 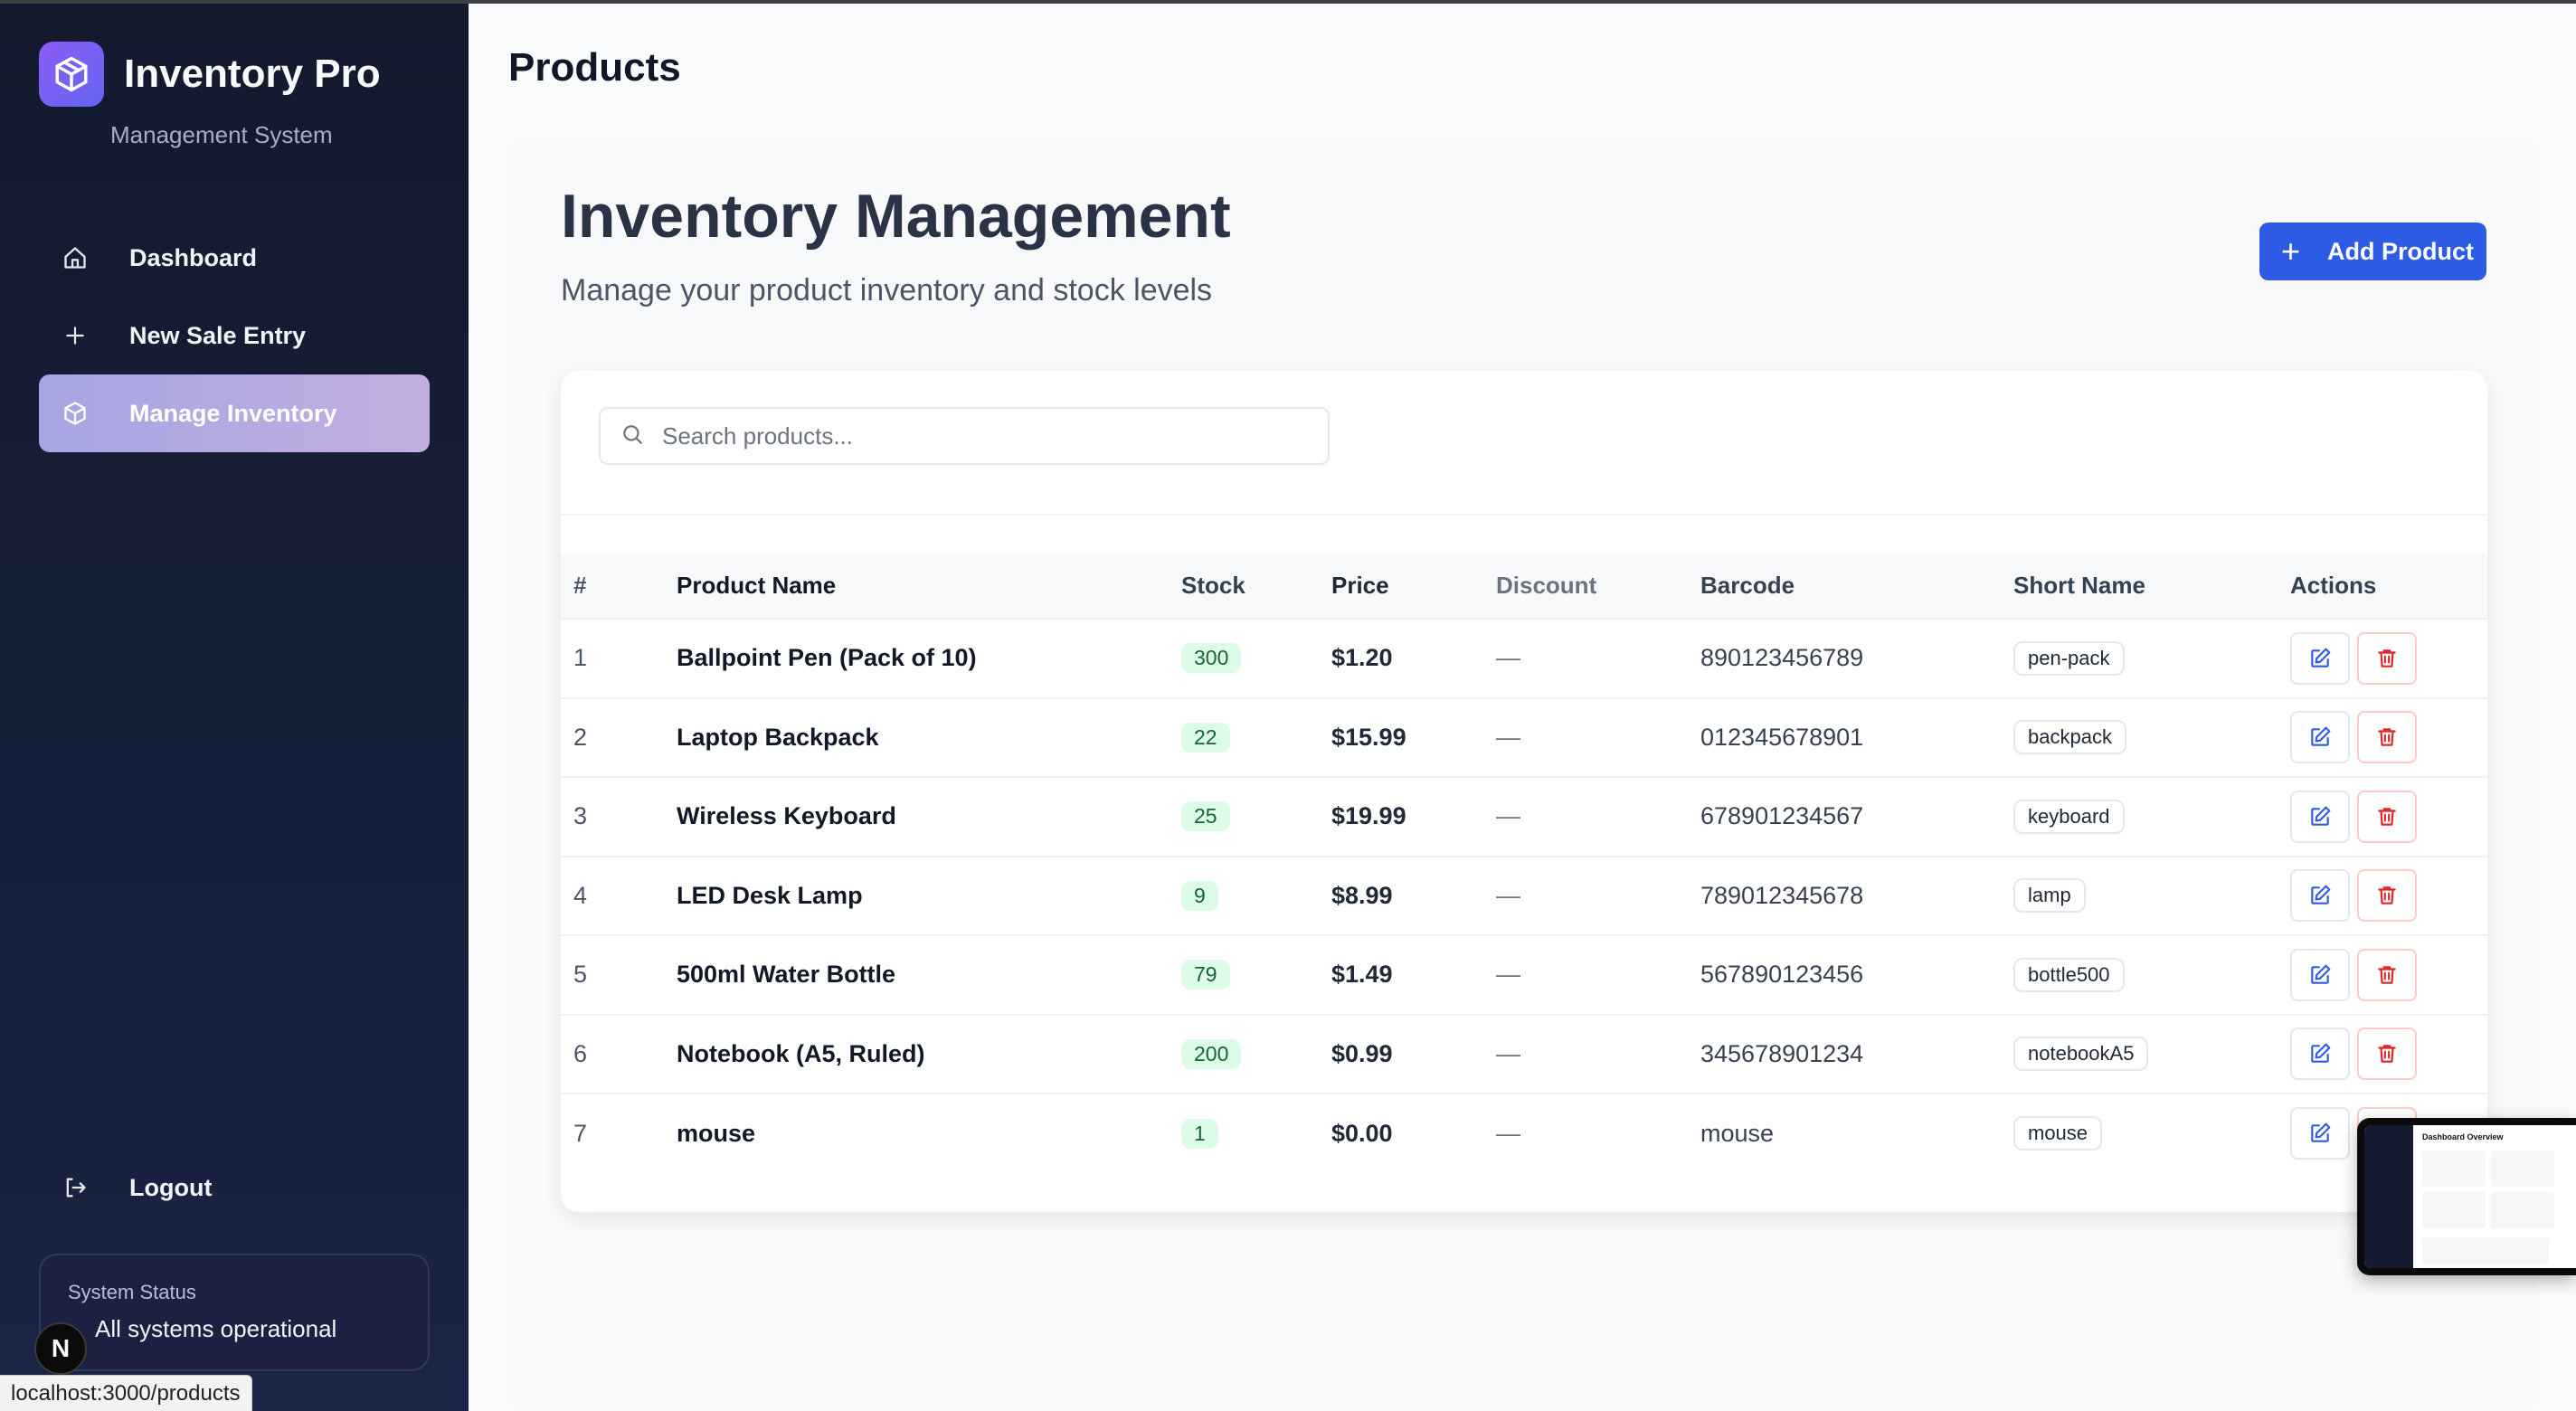 I want to click on barcode: 678901234567, so click(x=1782, y=816).